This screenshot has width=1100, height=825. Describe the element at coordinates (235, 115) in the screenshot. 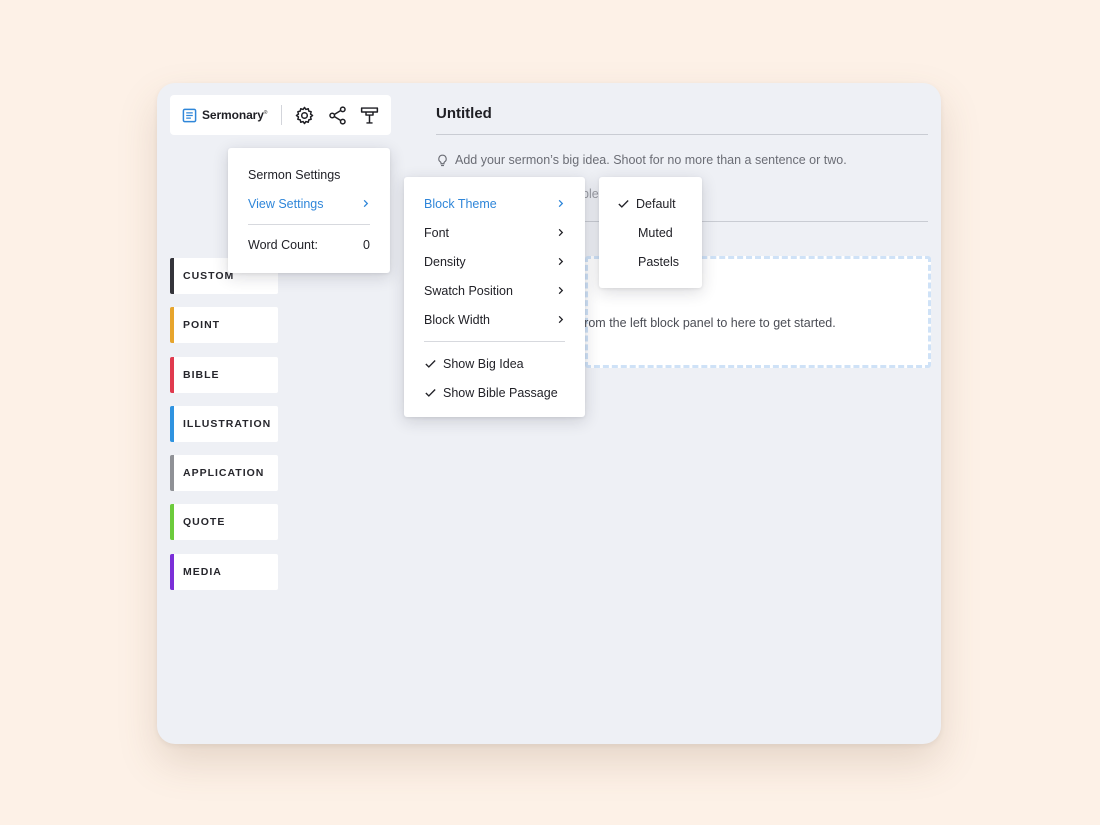

I see `logo-text: Sermonary®` at that location.